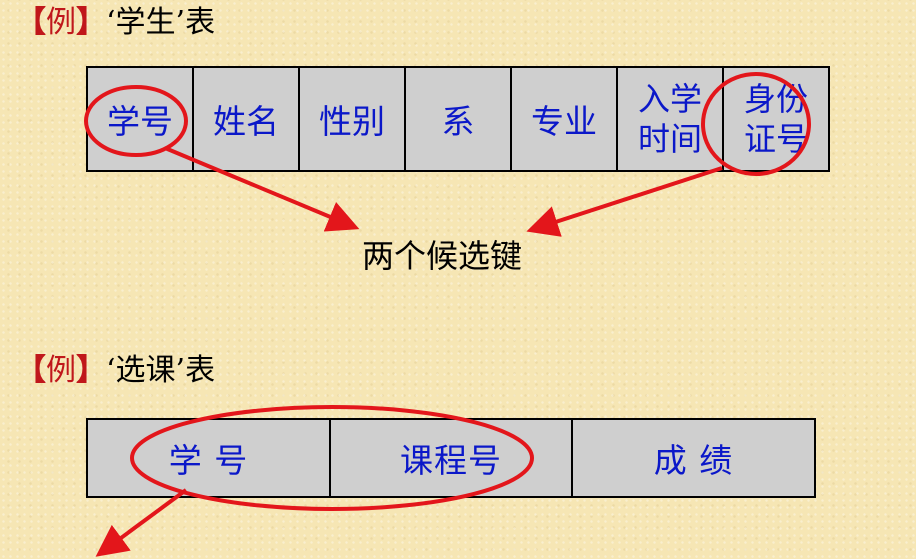 Image resolution: width=916 pixels, height=559 pixels. I want to click on example1-bracket-right: 】, so click(91, 22).